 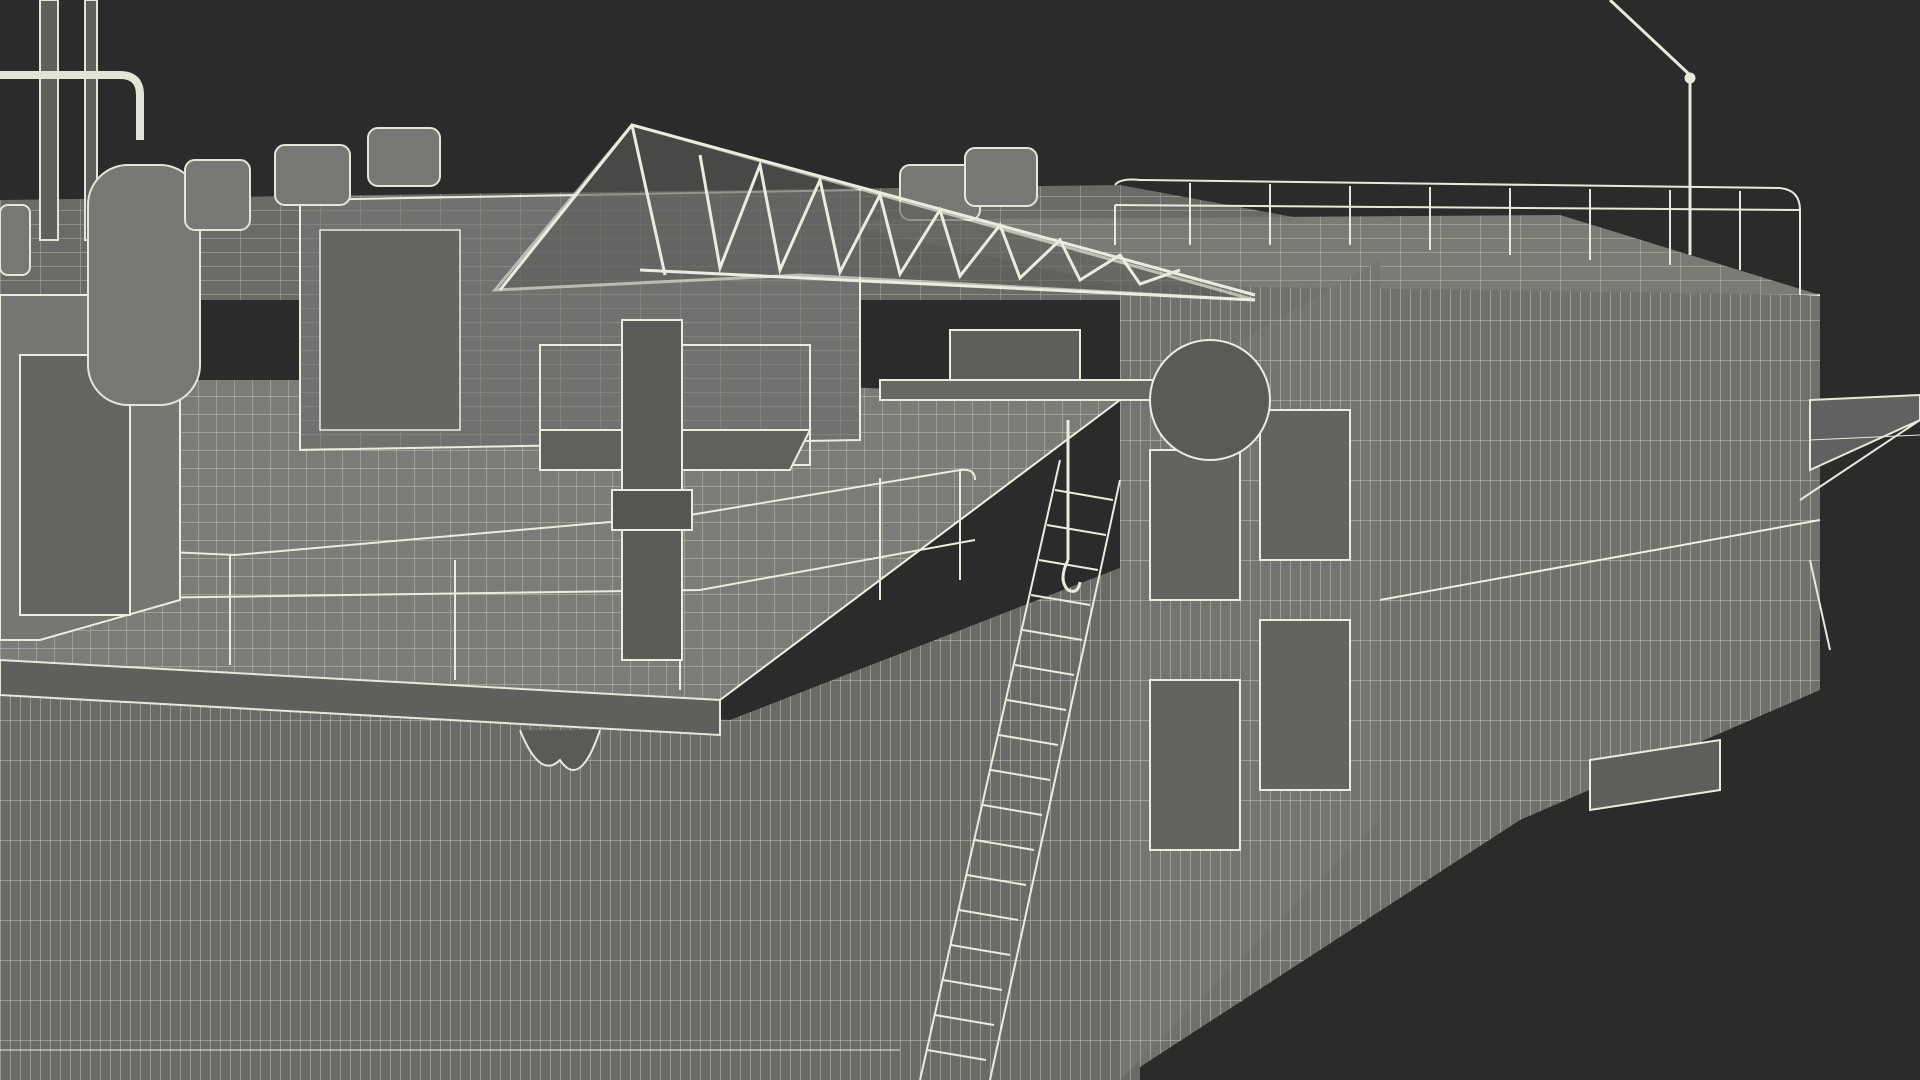 I want to click on crane-column, so click(x=652, y=490).